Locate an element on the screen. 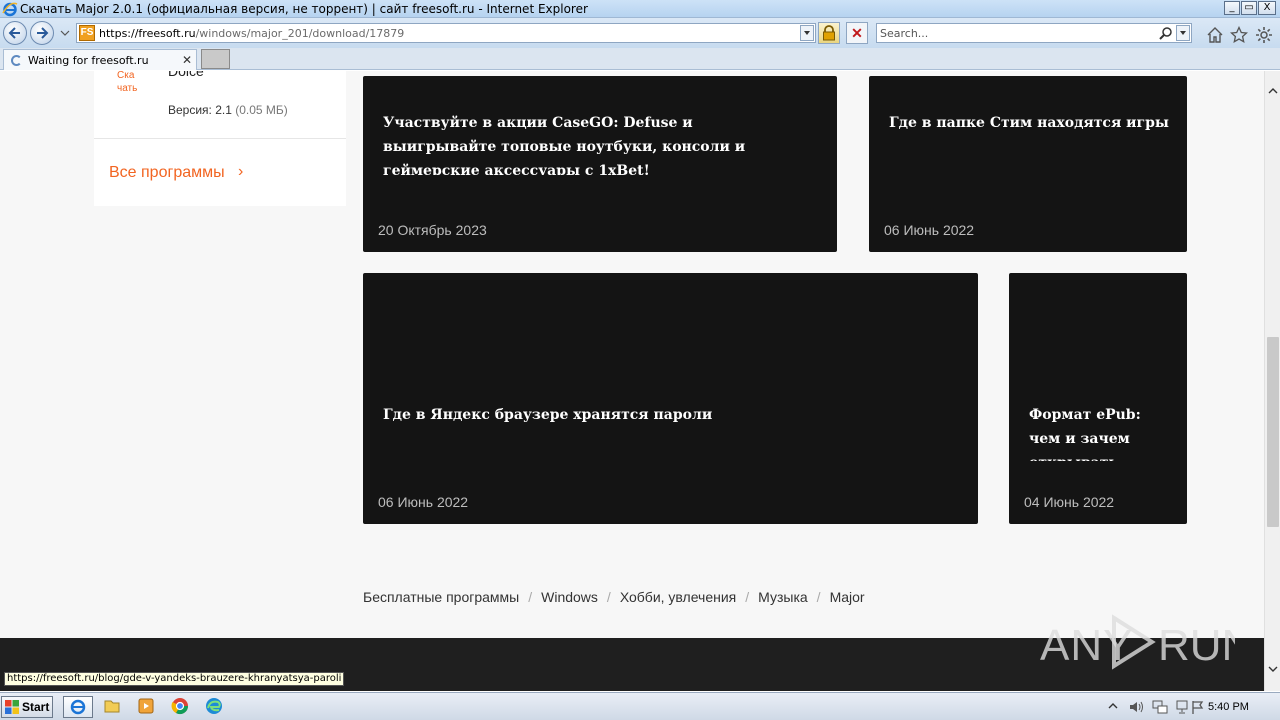  display-icon is located at coordinates (1182, 707).